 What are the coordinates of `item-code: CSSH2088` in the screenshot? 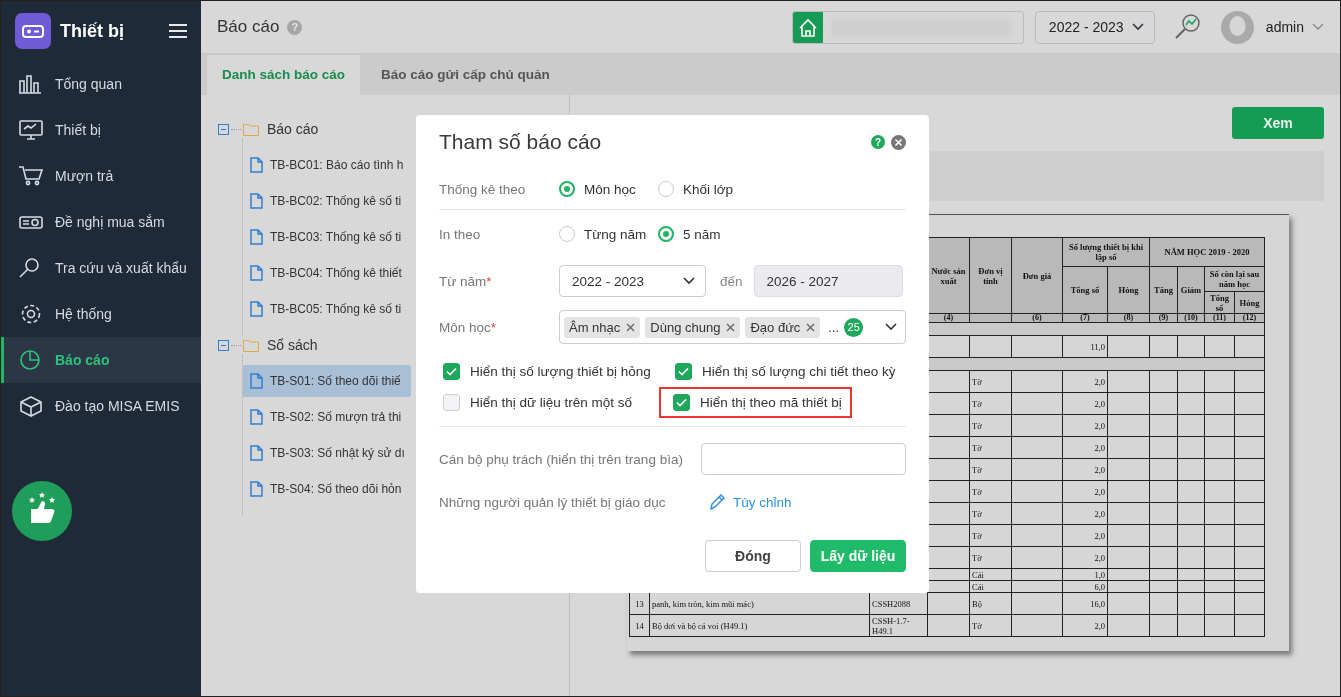 It's located at (891, 603).